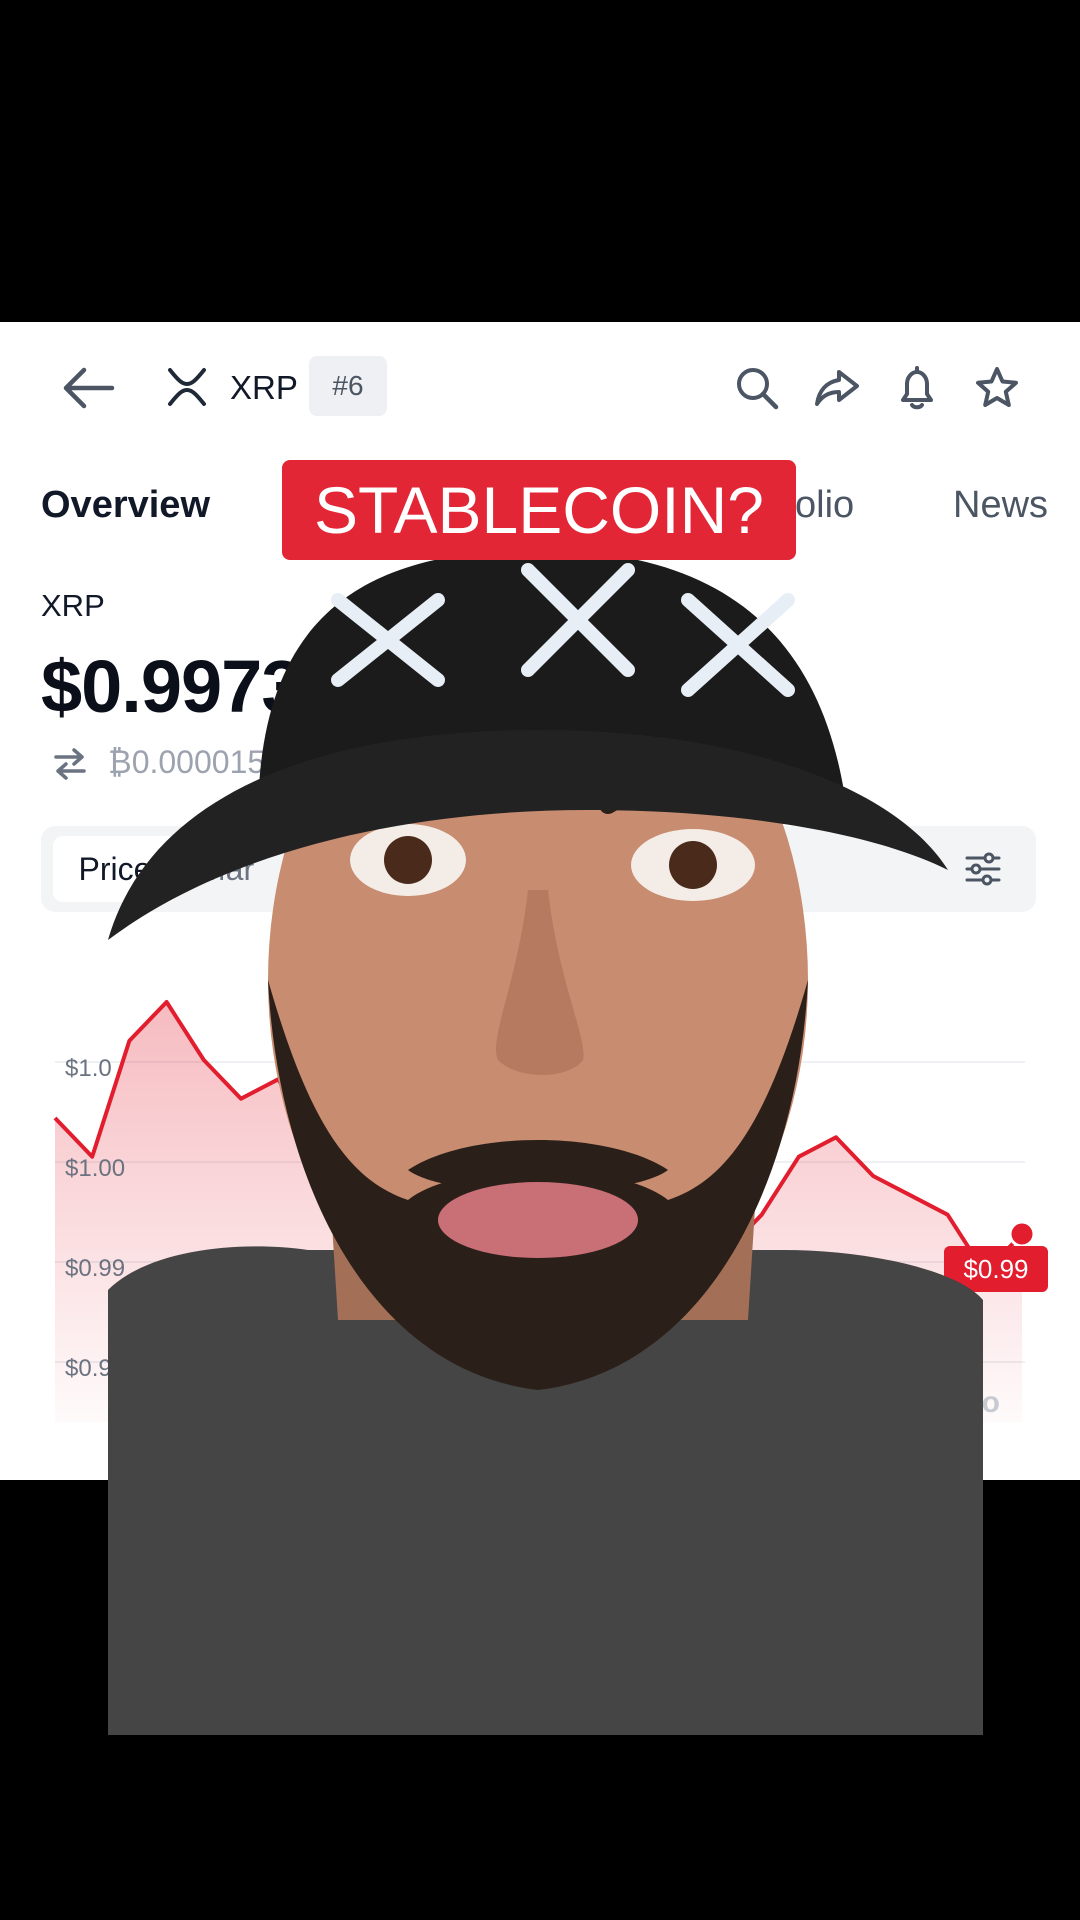  What do you see at coordinates (693, 865) in the screenshot?
I see `right-iris` at bounding box center [693, 865].